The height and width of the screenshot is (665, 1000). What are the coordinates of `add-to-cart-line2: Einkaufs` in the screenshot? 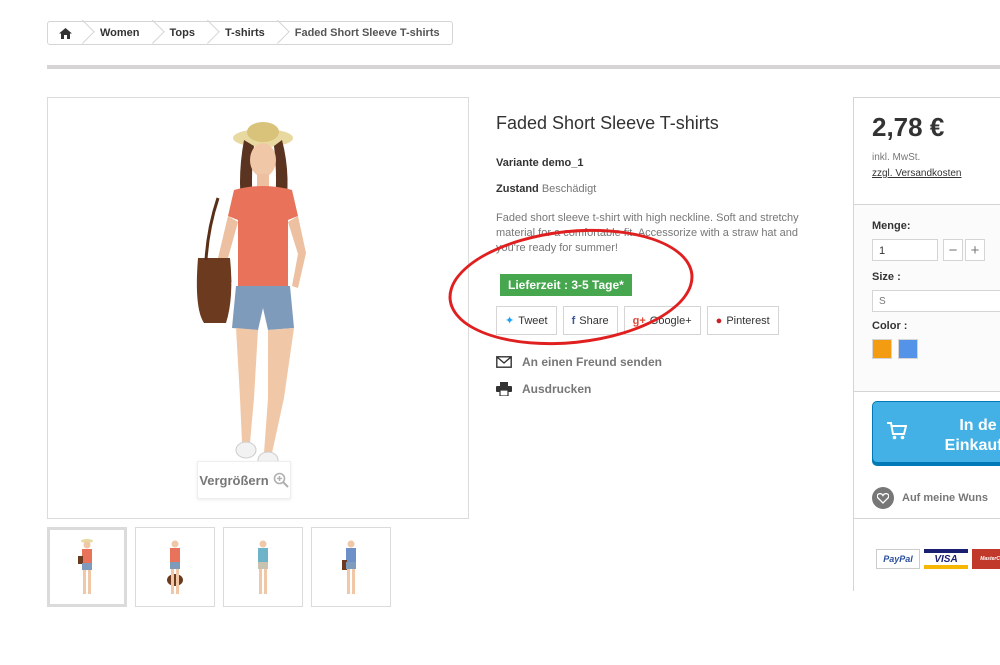 It's located at (972, 445).